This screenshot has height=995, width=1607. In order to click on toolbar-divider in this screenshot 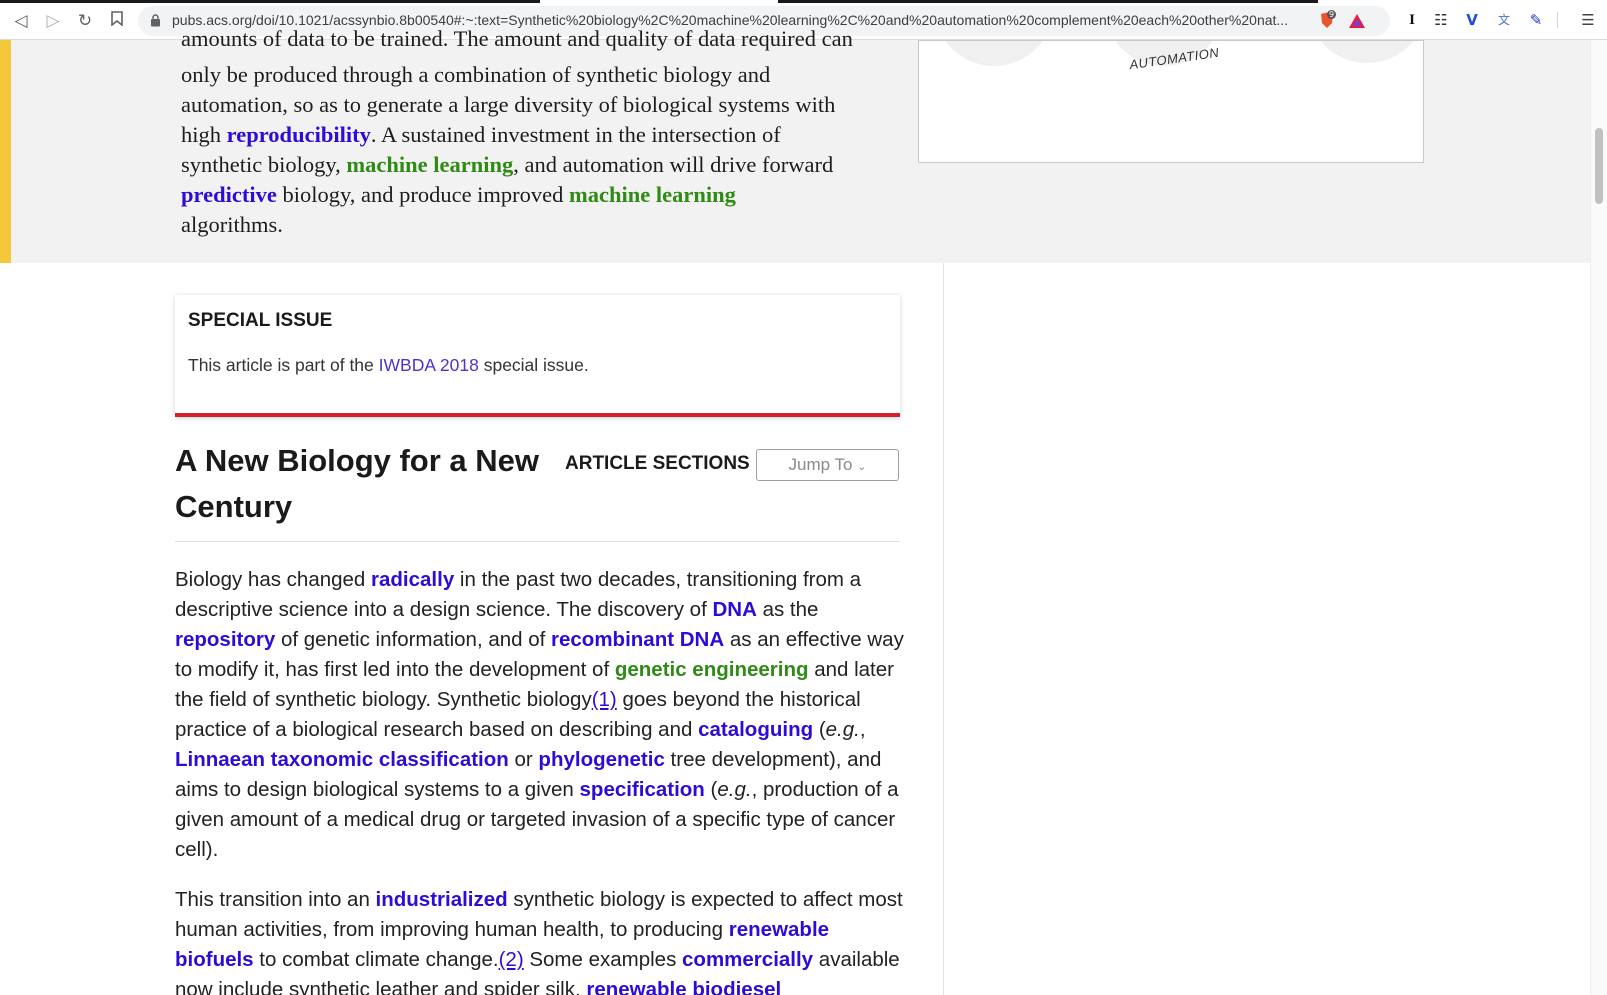, I will do `click(1557, 20)`.